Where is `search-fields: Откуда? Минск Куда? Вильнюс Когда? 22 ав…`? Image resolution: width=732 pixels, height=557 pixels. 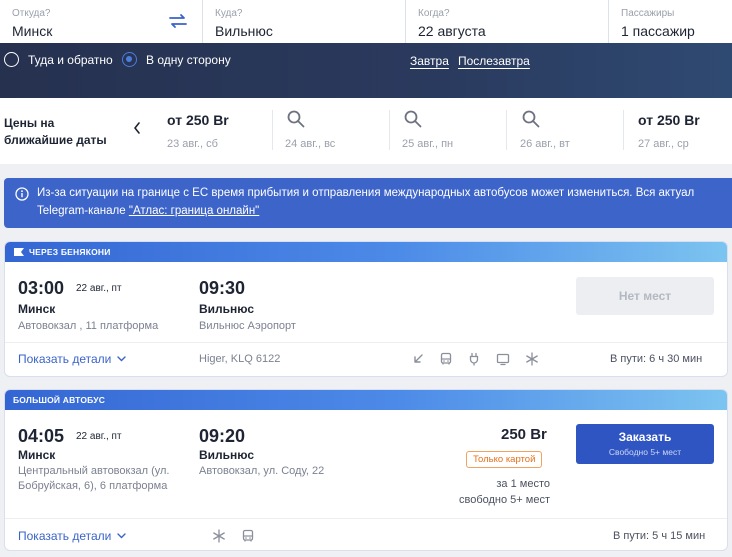
search-fields: Откуда? Минск Куда? Вильнюс Когда? 22 ав… is located at coordinates (366, 21).